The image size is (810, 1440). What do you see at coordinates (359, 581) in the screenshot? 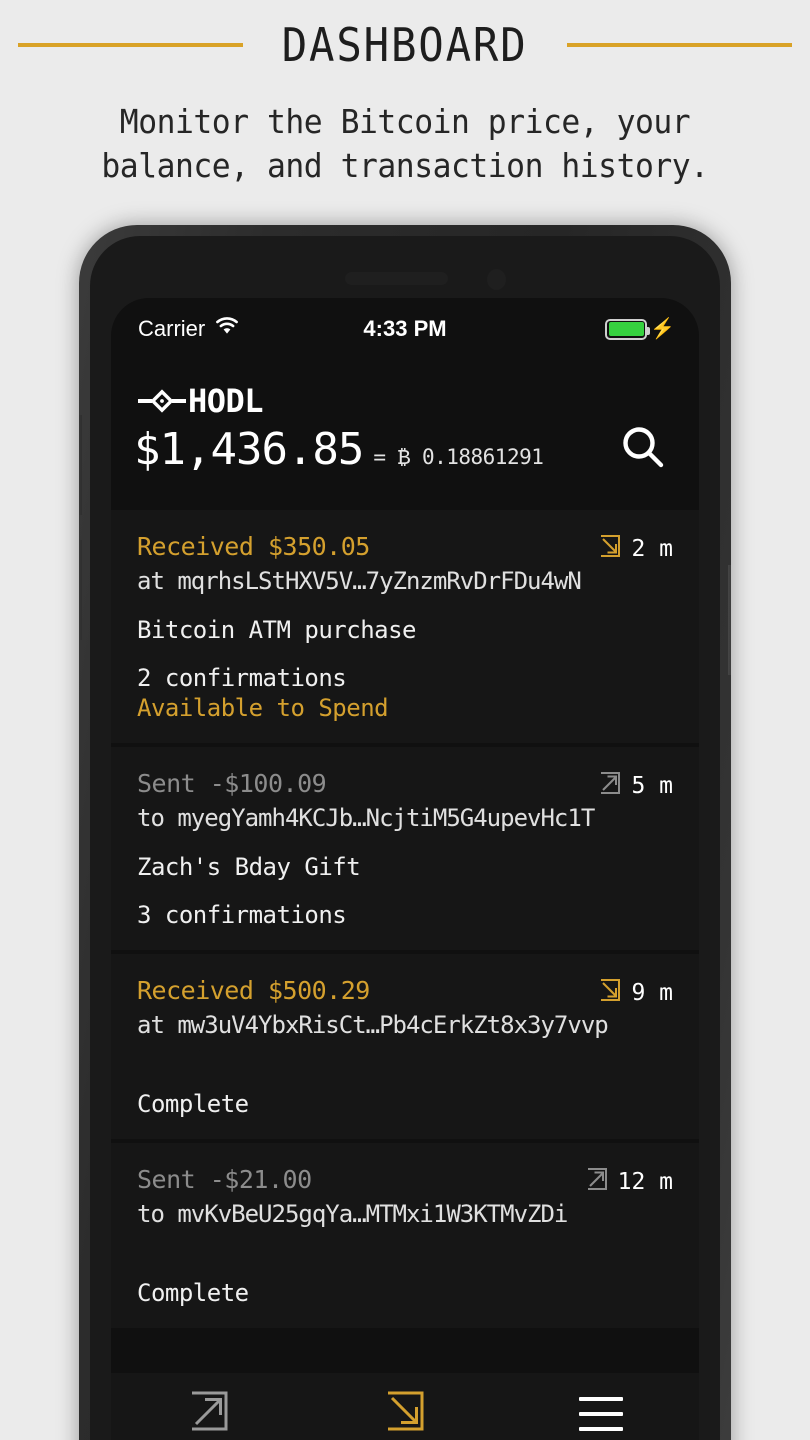
I see `transaction-address: at mqrhsLStHXV5V…7yZnzmRvDrFDu4wN` at bounding box center [359, 581].